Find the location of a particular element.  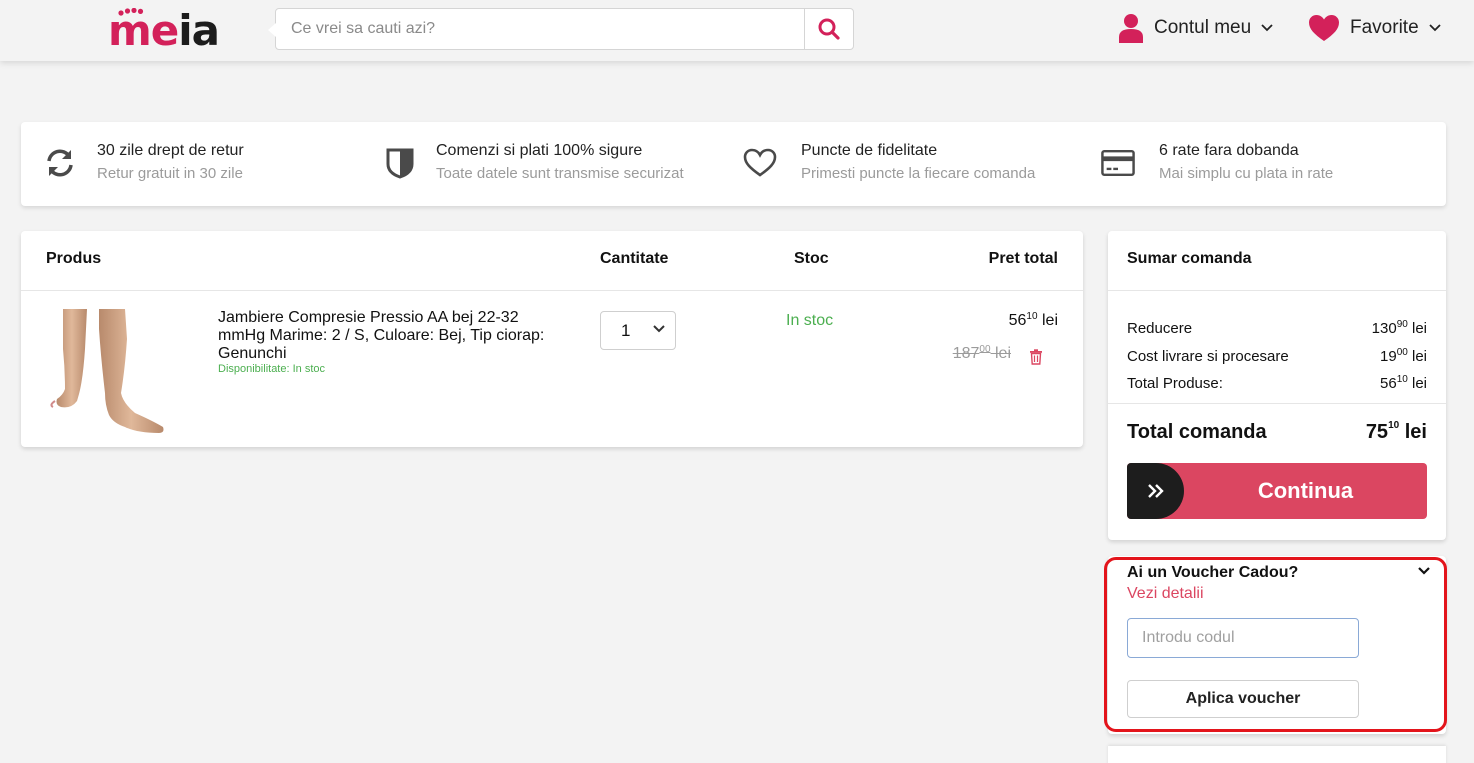

heart-outline-icon is located at coordinates (760, 163).